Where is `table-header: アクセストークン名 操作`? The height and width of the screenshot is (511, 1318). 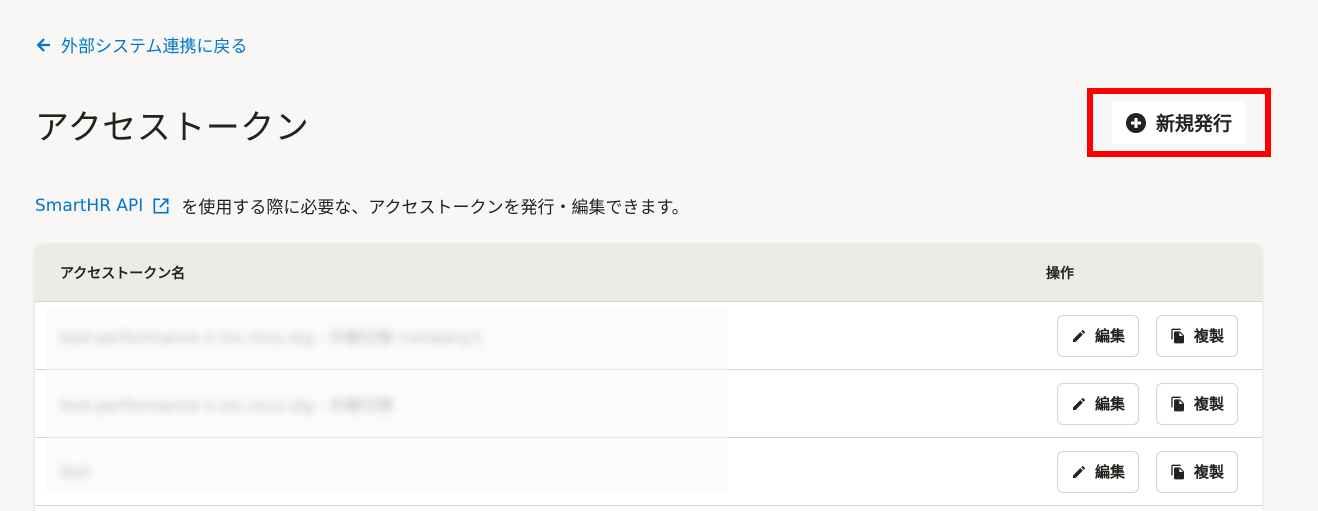 table-header: アクセストークン名 操作 is located at coordinates (648, 273).